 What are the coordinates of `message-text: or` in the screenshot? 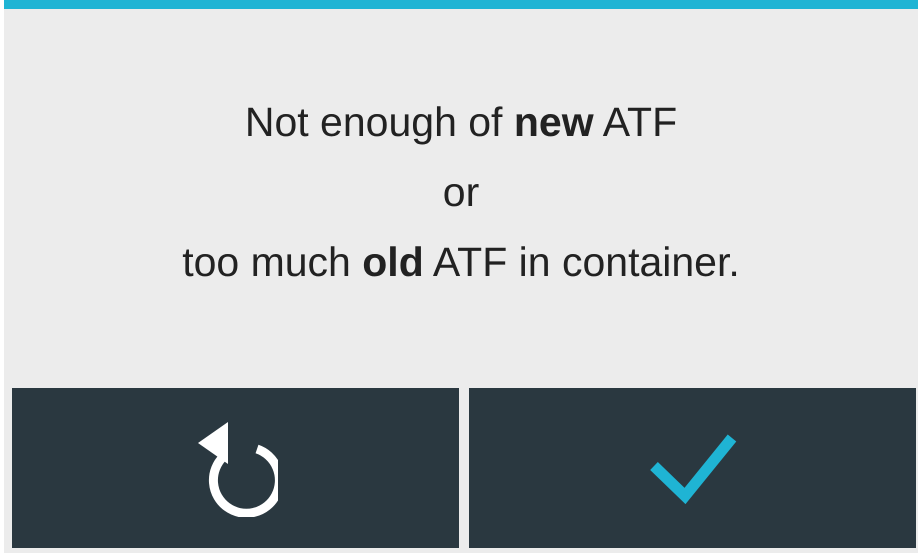 It's located at (461, 192).